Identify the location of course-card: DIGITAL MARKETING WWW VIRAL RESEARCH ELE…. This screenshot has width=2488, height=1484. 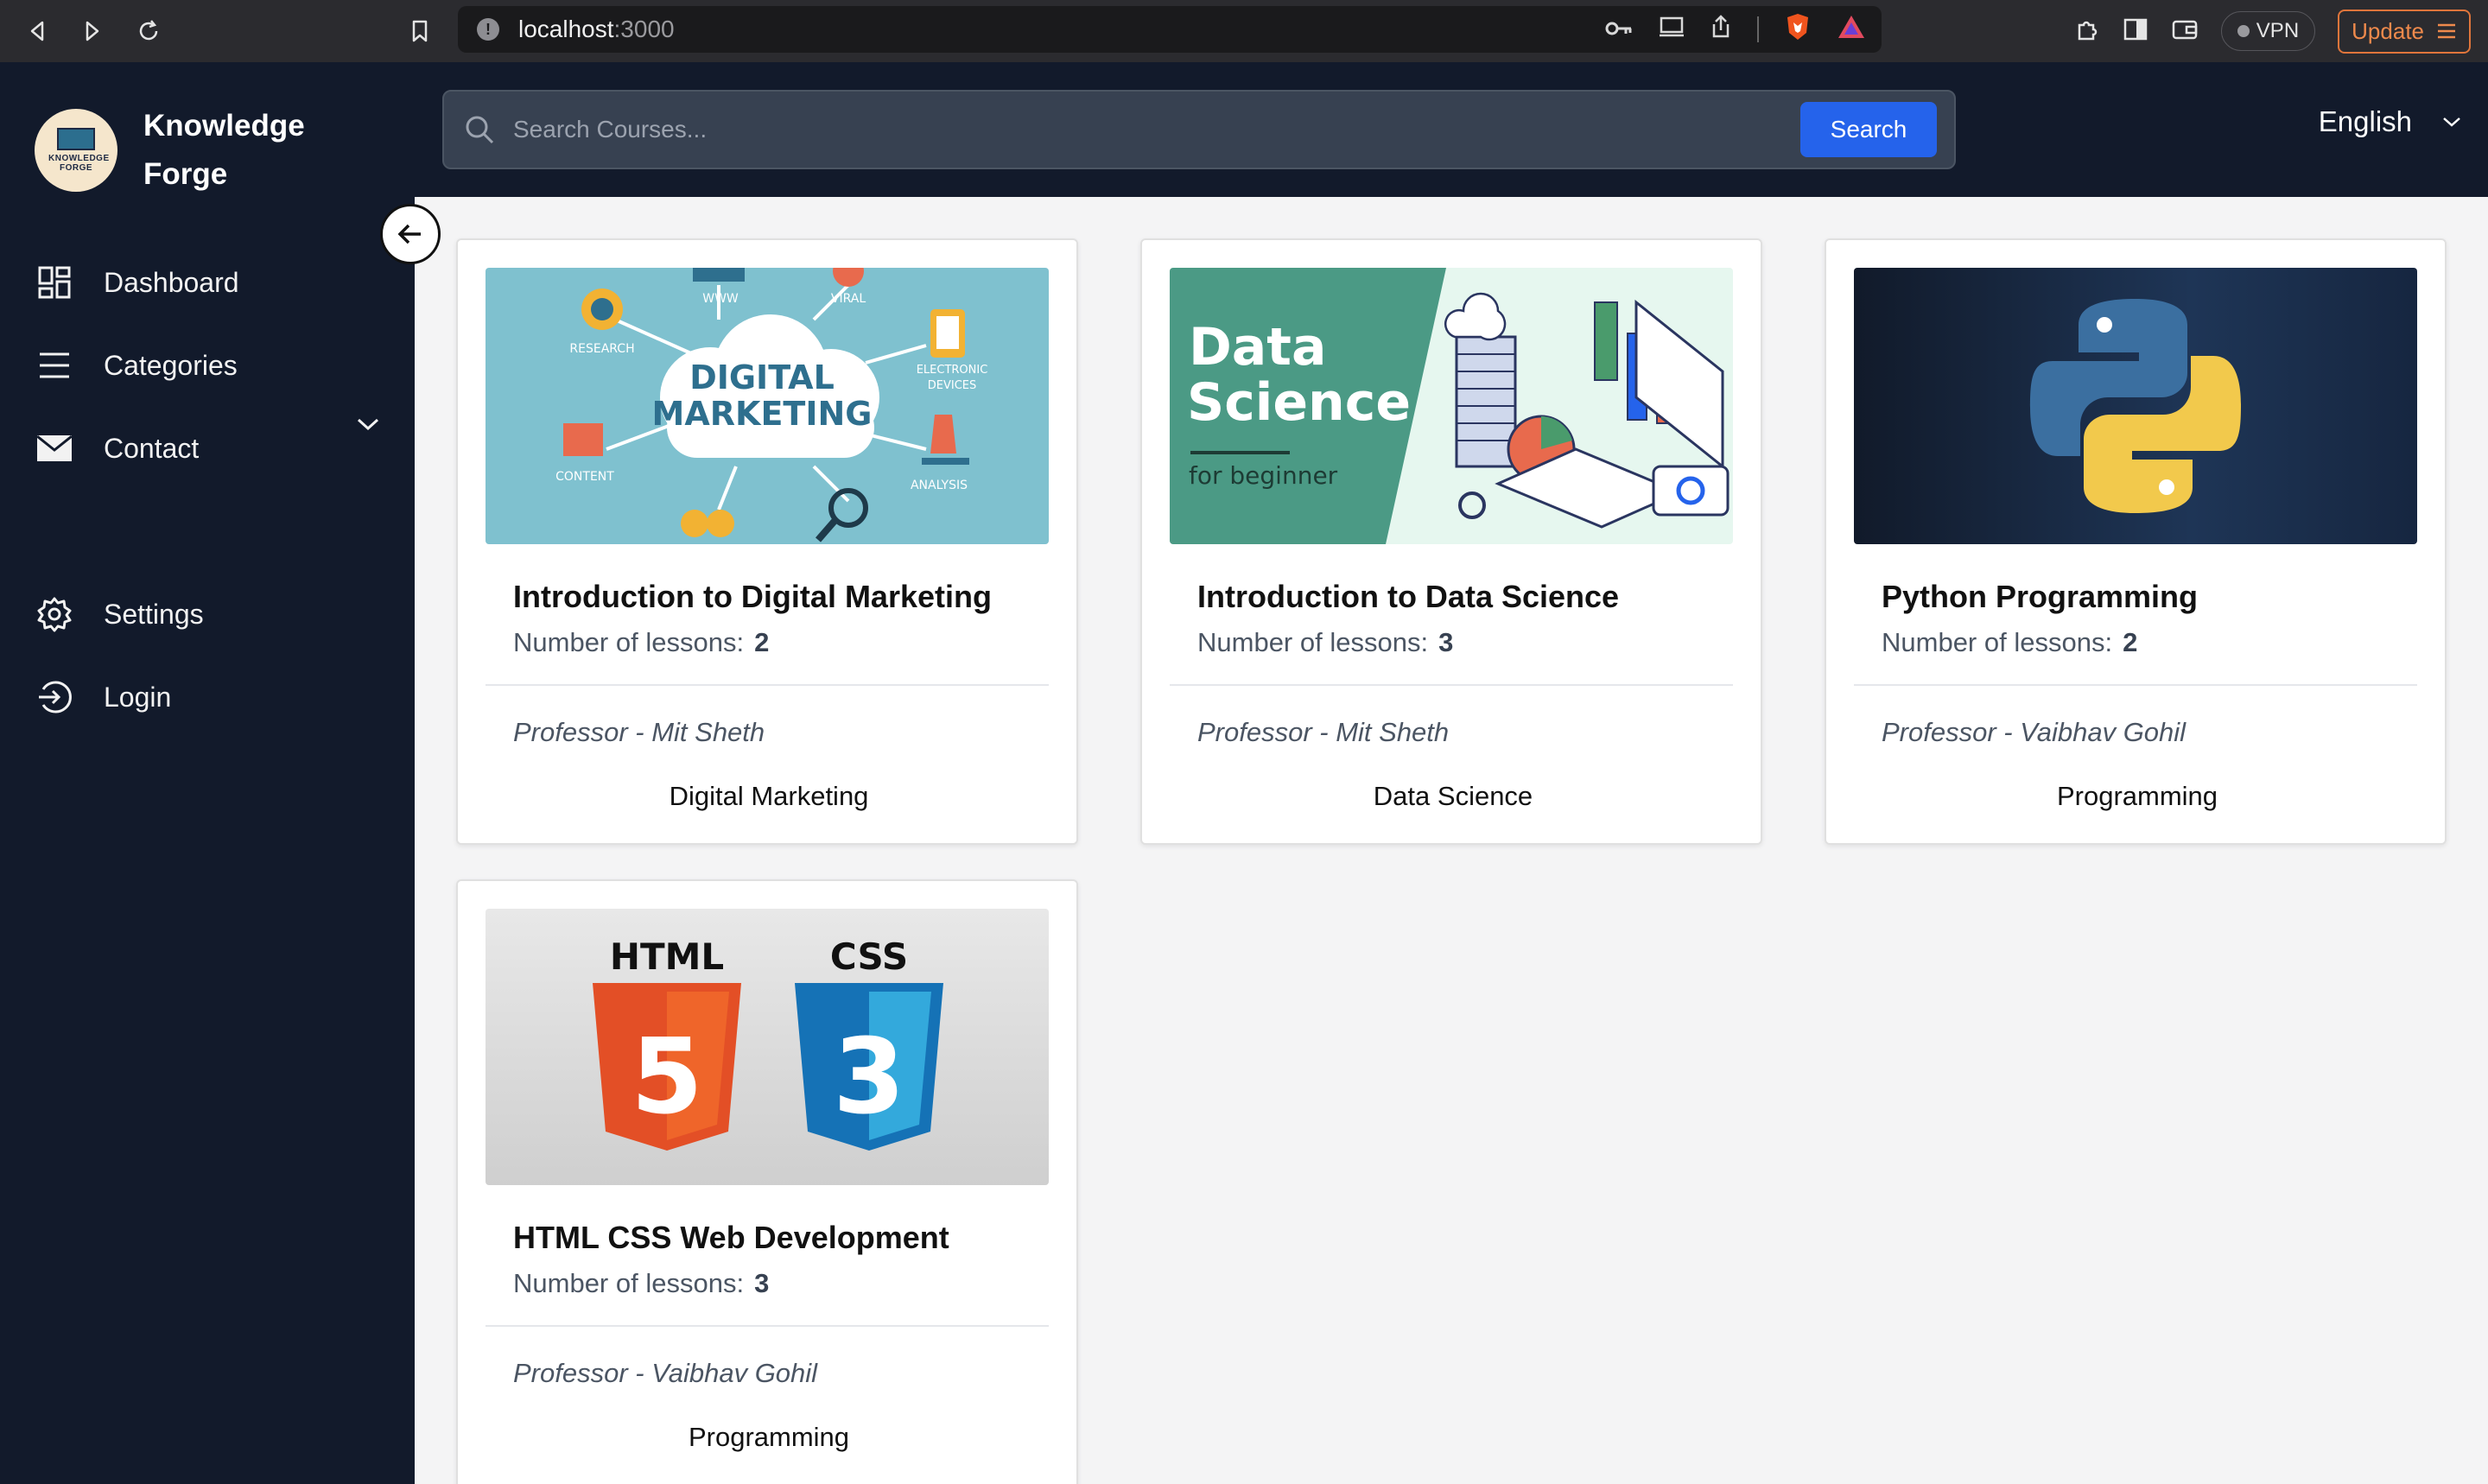
(767, 541).